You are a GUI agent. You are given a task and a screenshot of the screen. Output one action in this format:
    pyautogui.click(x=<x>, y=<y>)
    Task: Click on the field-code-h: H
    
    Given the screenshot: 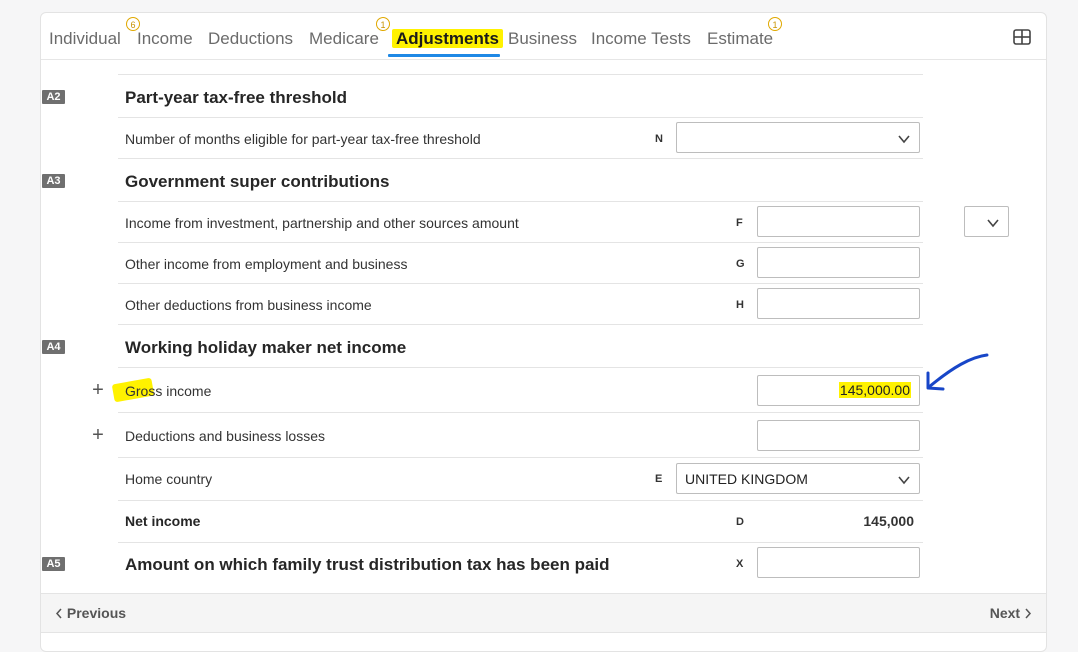 What is the action you would take?
    pyautogui.click(x=740, y=305)
    